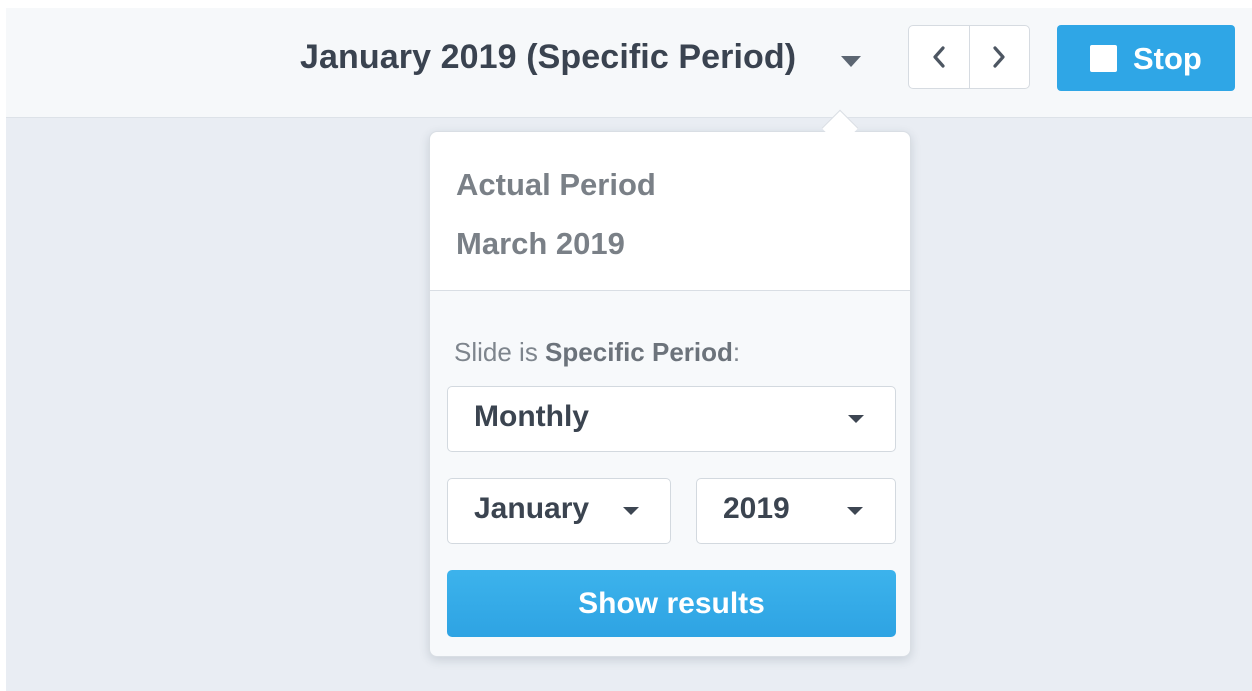 This screenshot has width=1252, height=691. What do you see at coordinates (756, 508) in the screenshot?
I see `year-select-value: 2019` at bounding box center [756, 508].